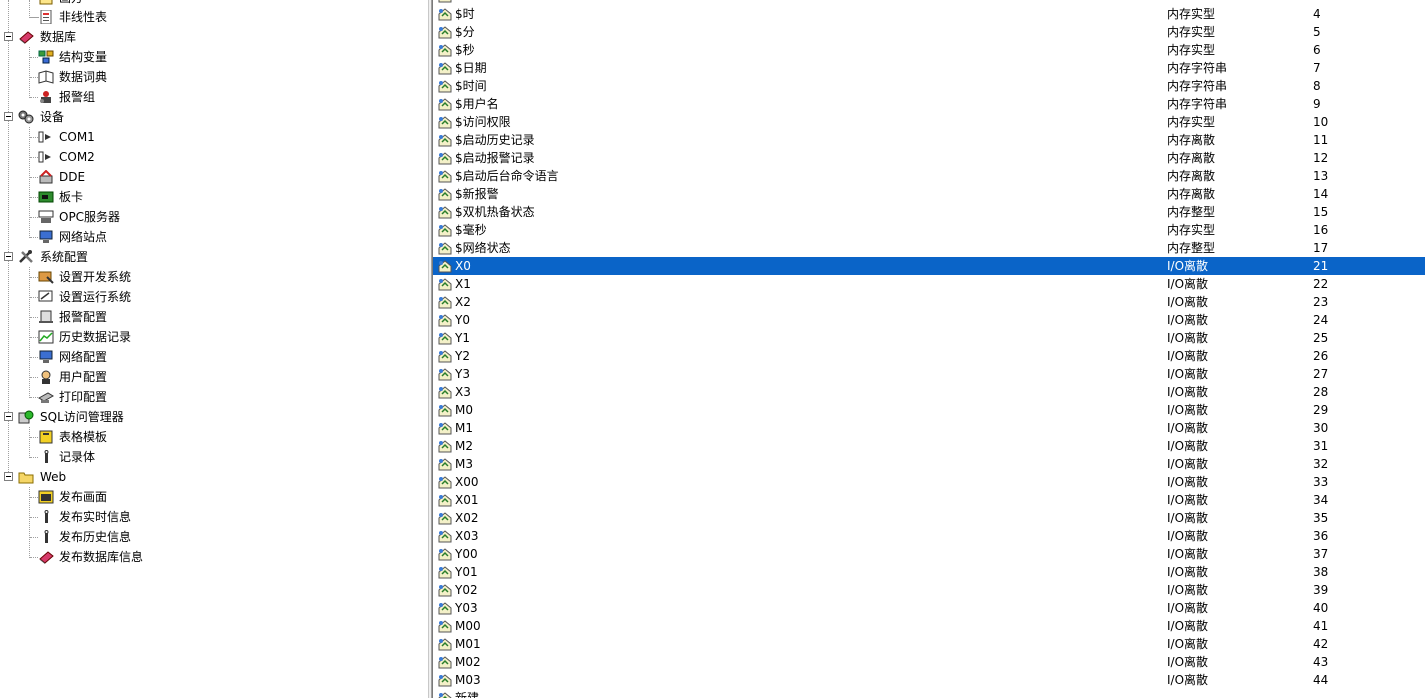  What do you see at coordinates (214, 317) in the screenshot?
I see `tree-item-alarm-config: 报警配置` at bounding box center [214, 317].